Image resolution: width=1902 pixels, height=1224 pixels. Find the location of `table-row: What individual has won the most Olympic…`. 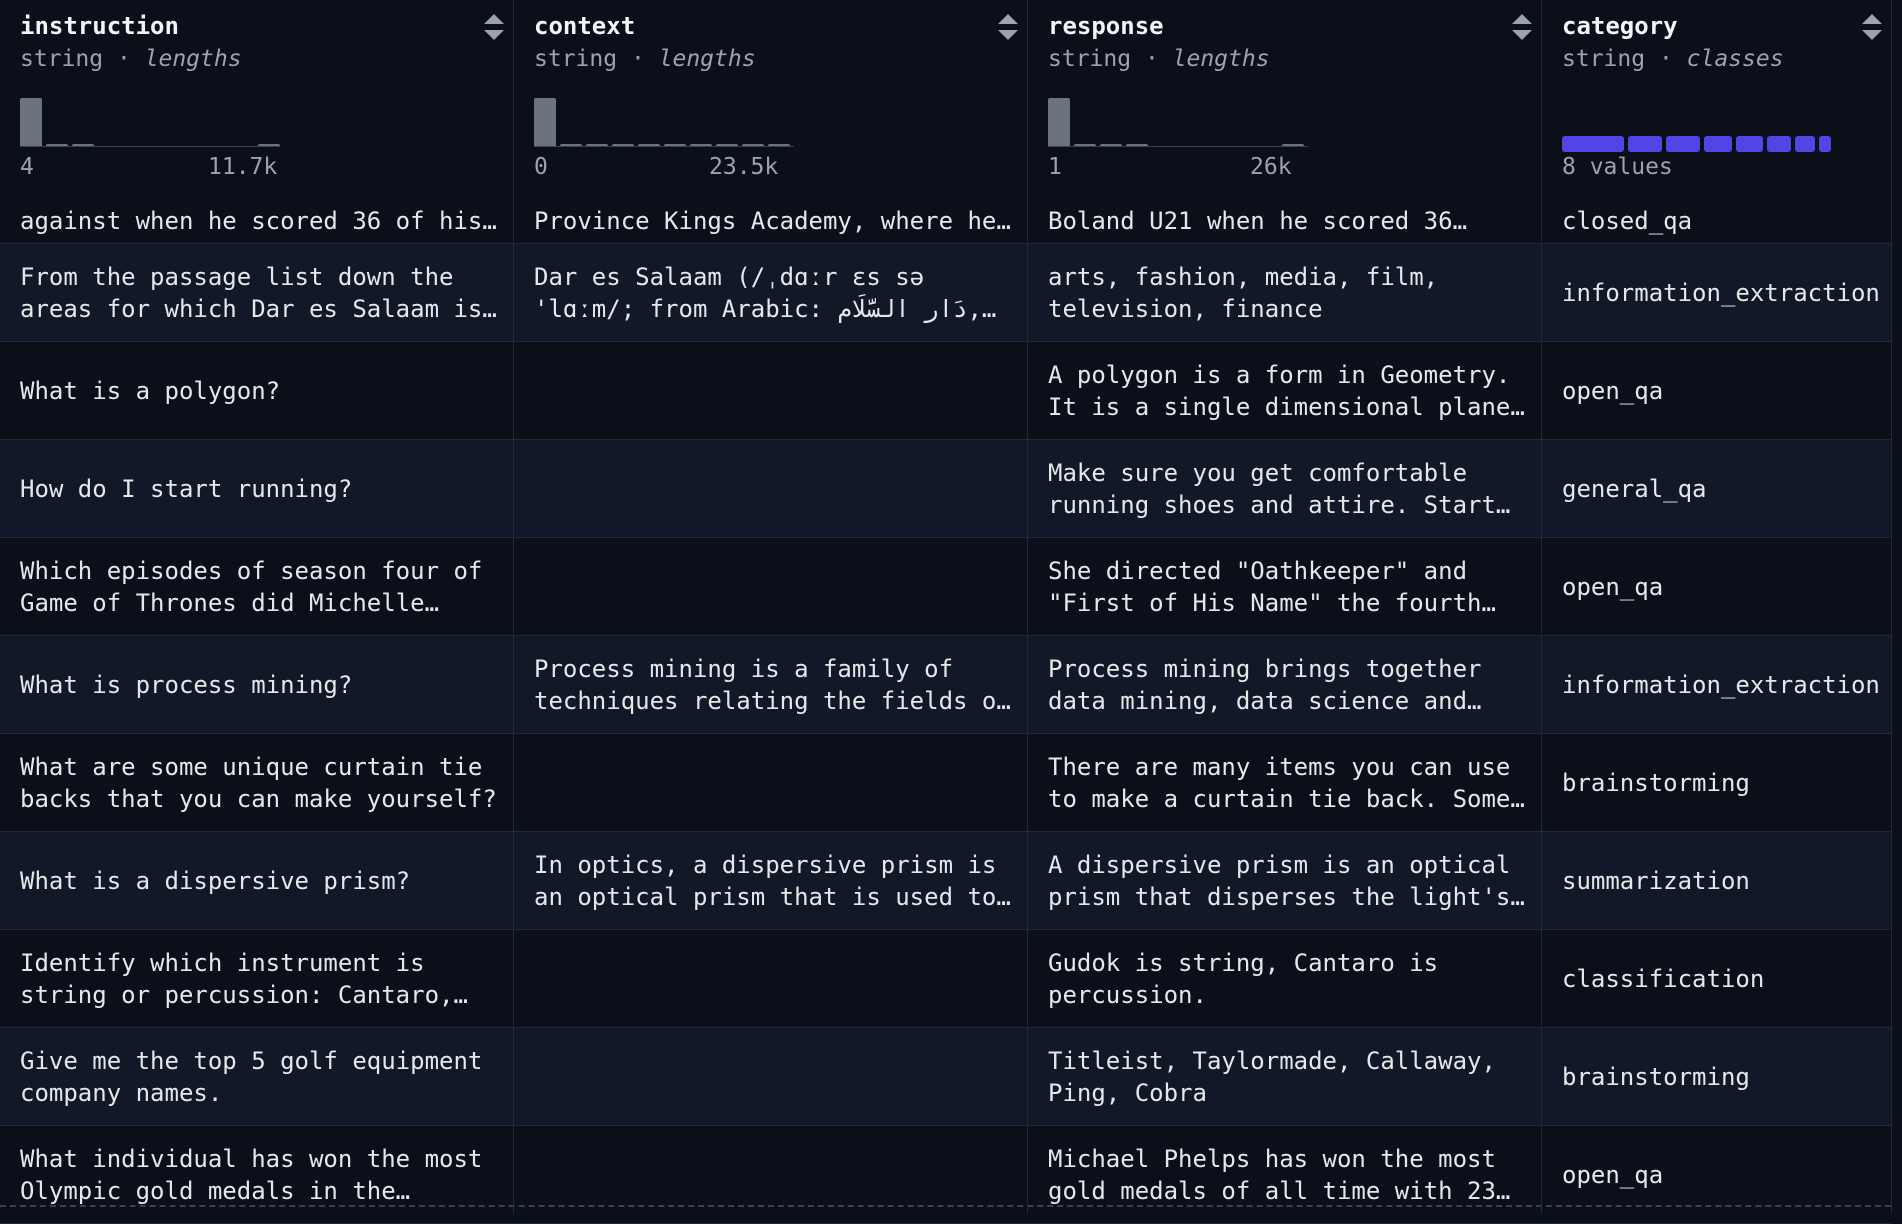

table-row: What individual has won the most Olympic… is located at coordinates (945, 1175).